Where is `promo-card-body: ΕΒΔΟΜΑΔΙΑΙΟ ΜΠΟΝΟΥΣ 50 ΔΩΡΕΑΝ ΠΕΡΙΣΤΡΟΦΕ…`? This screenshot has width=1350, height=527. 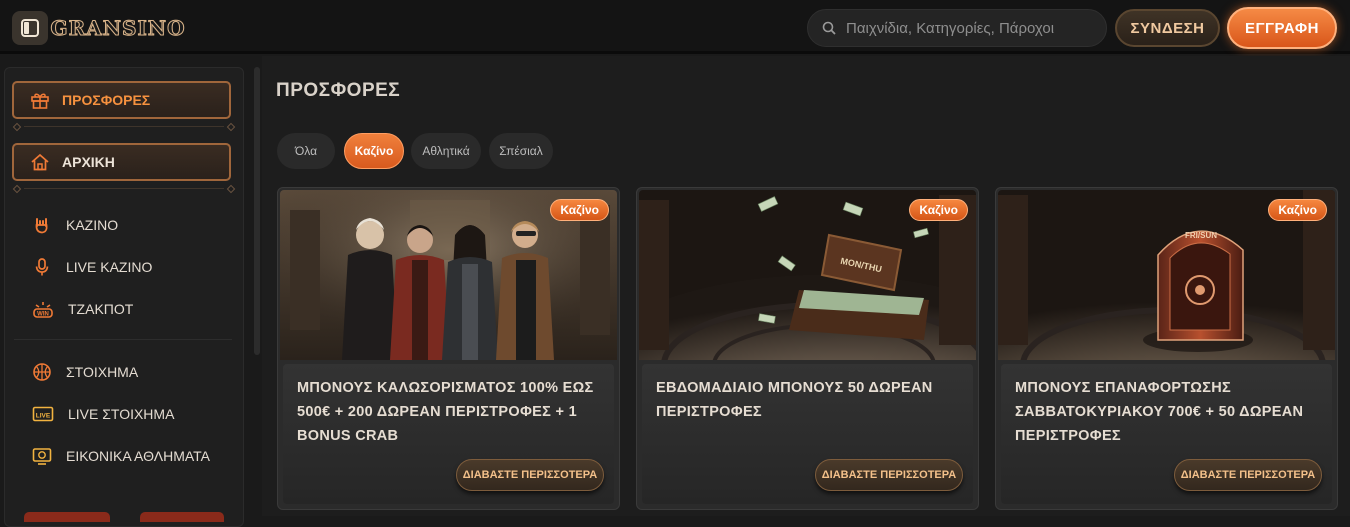 promo-card-body: ΕΒΔΟΜΑΔΙΑΙΟ ΜΠΟΝΟΥΣ 50 ΔΩΡΕΑΝ ΠΕΡΙΣΤΡΟΦΕ… is located at coordinates (807, 434).